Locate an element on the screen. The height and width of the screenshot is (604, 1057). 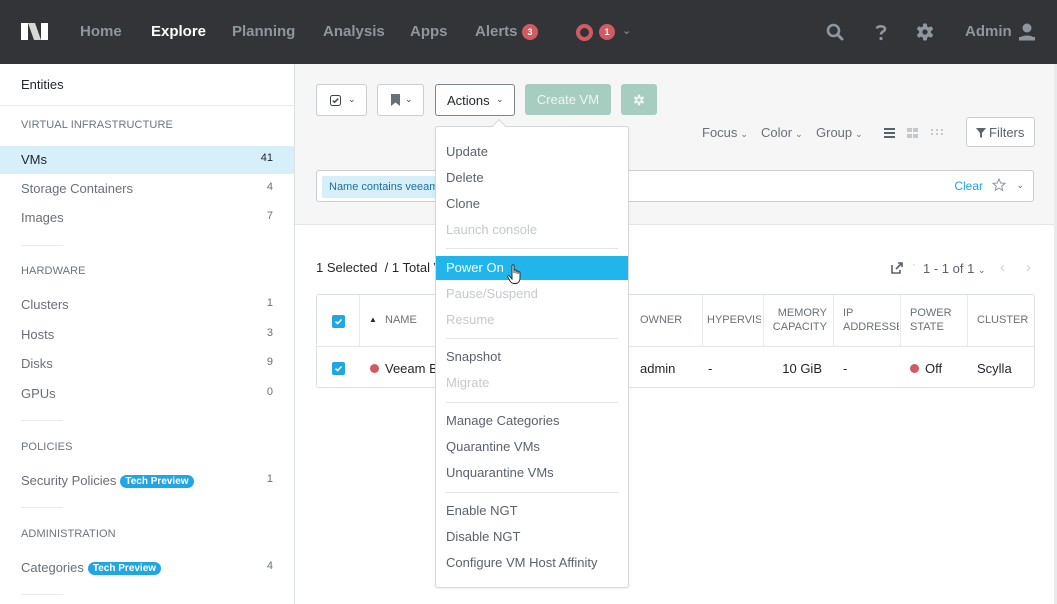
sidebar-item-hosts: Hosts 3 is located at coordinates (147, 335).